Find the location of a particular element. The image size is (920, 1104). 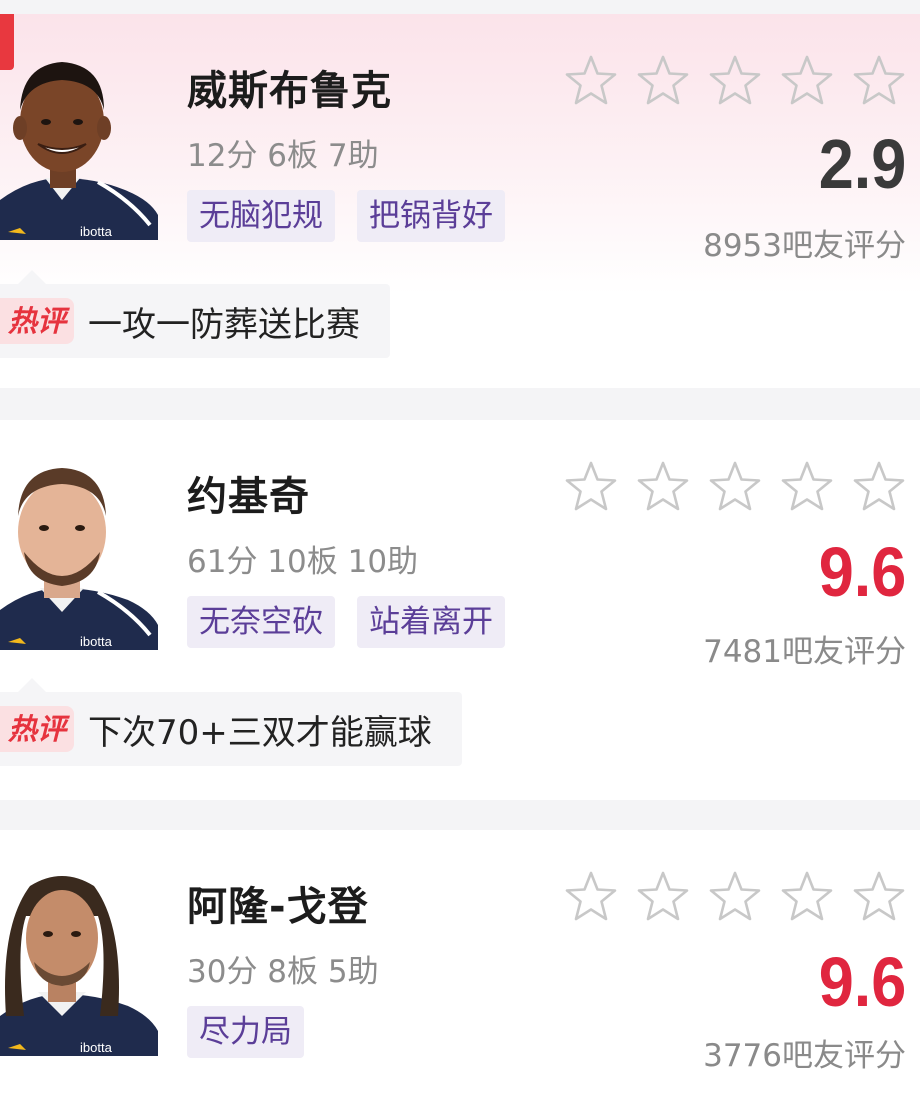

player-tags: 无脑犯规 把锅背好 is located at coordinates (346, 216).